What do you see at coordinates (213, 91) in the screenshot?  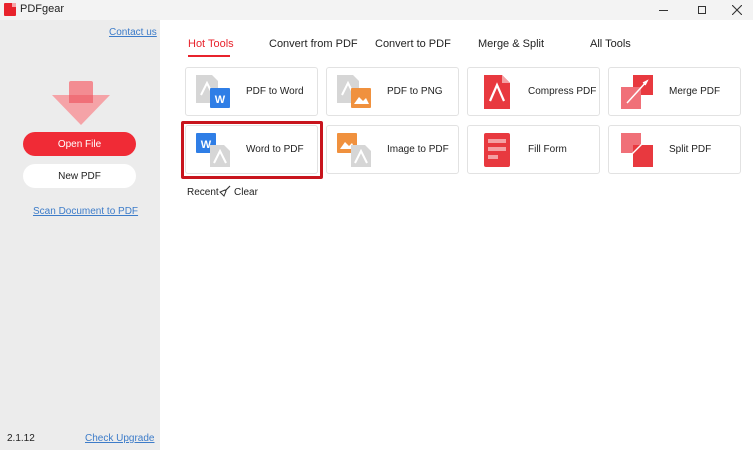 I see `pdf-to-word-icon: W` at bounding box center [213, 91].